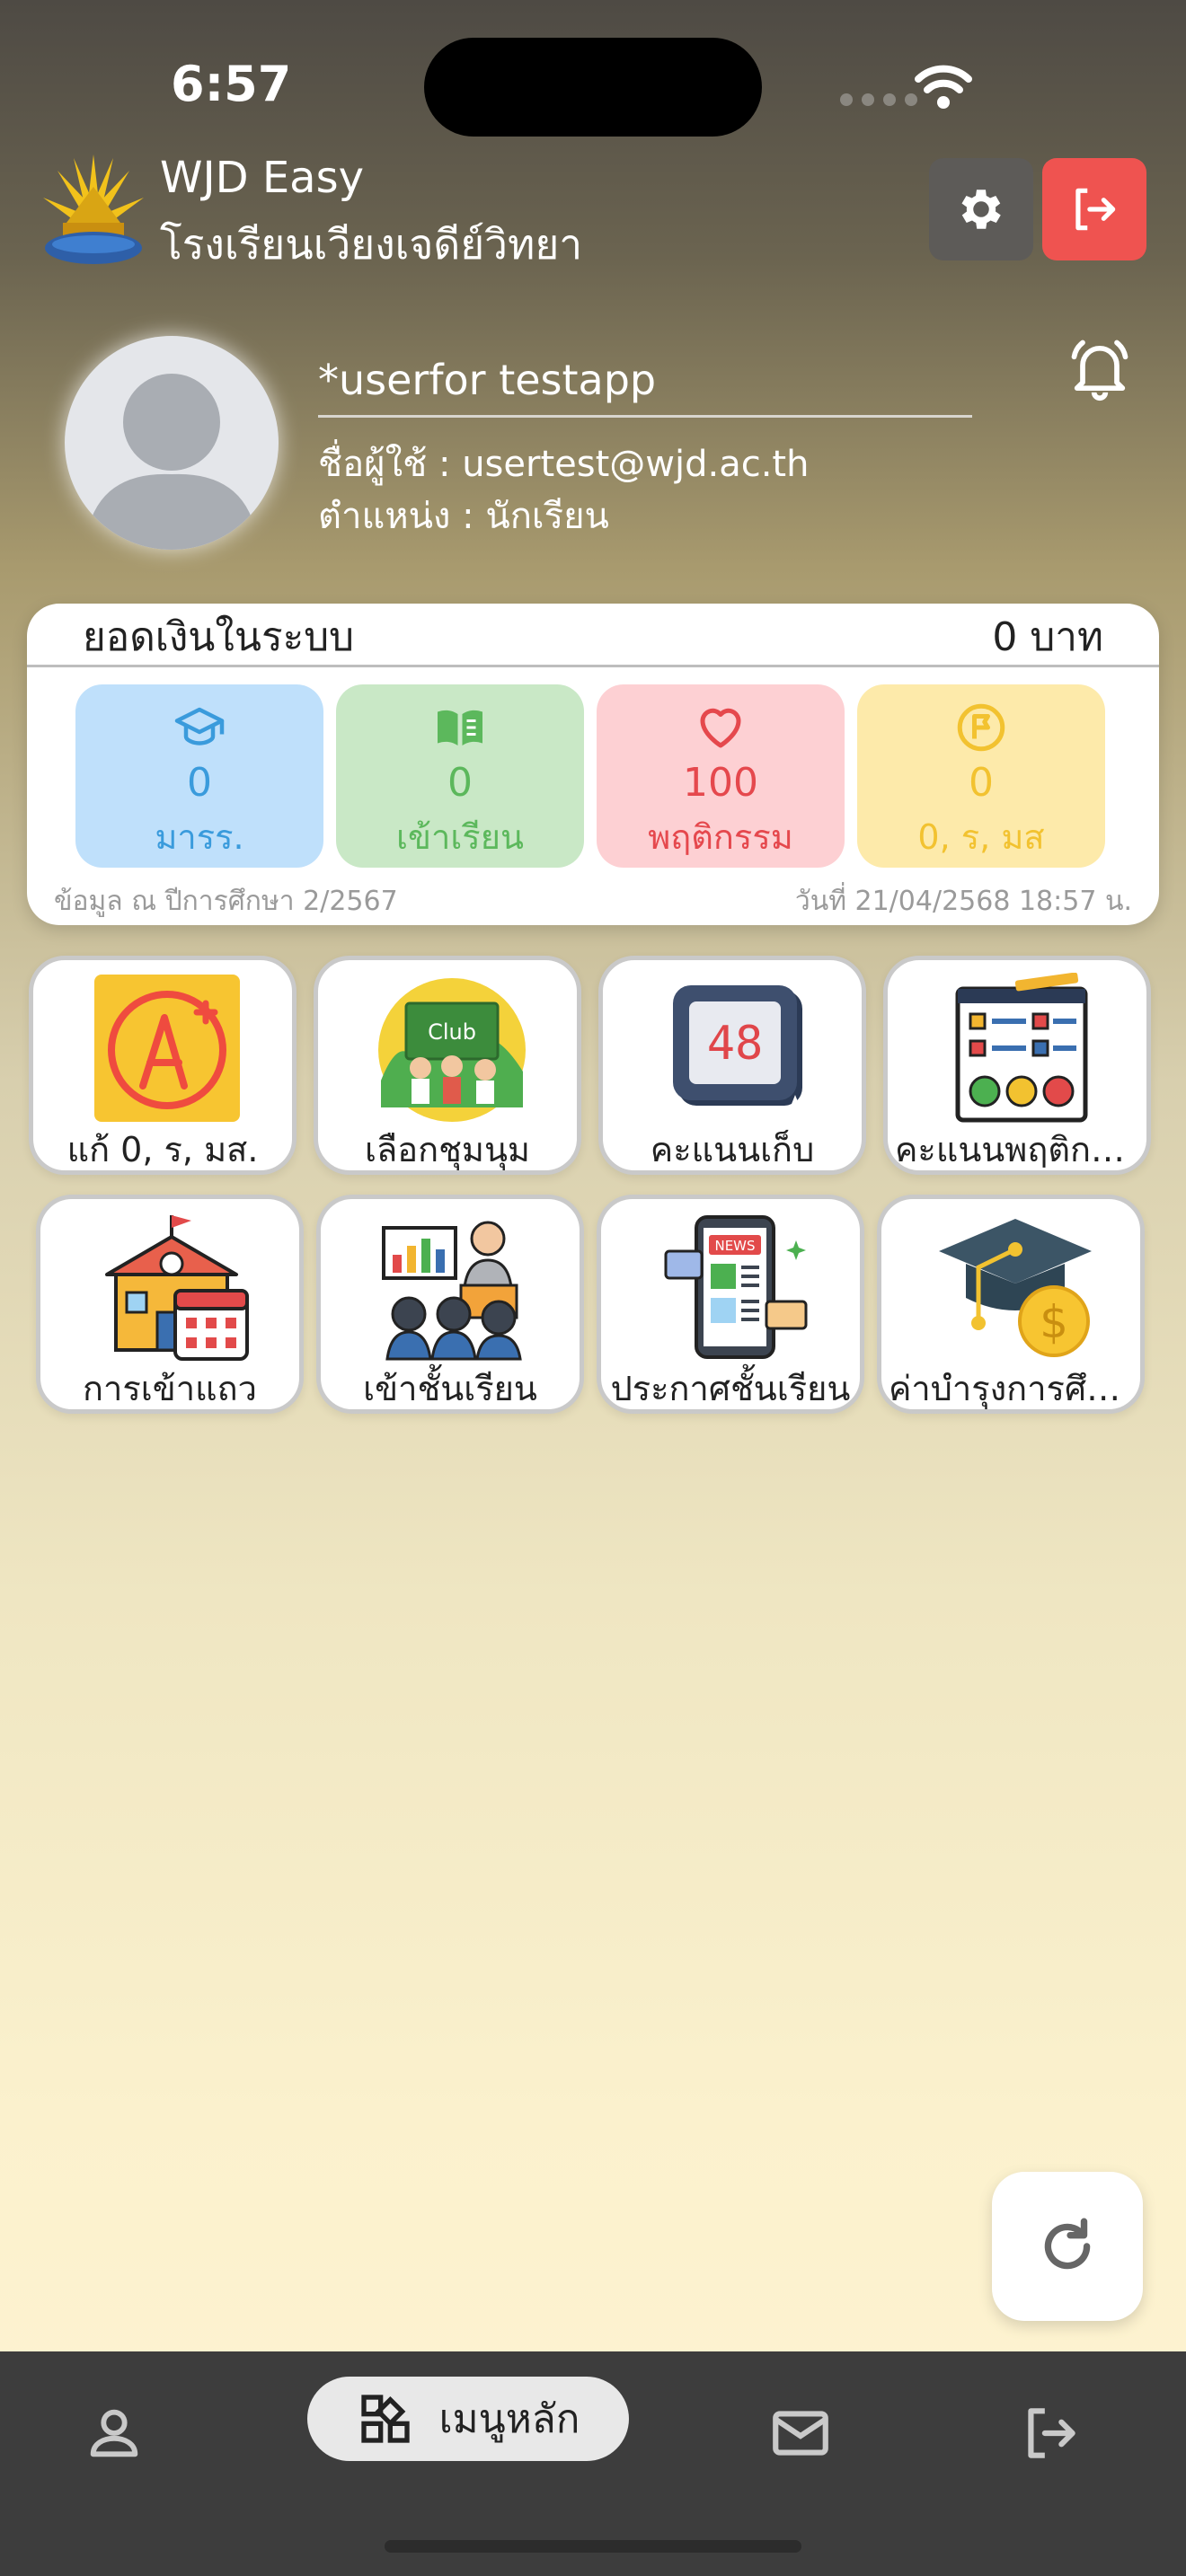  I want to click on wifi-icon, so click(943, 87).